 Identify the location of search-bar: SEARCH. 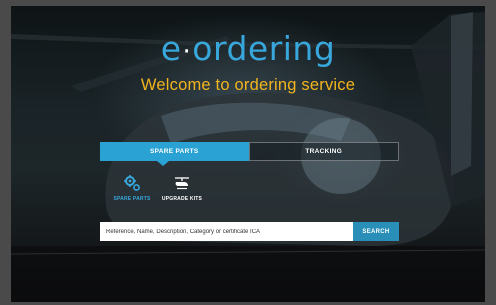
(249, 231).